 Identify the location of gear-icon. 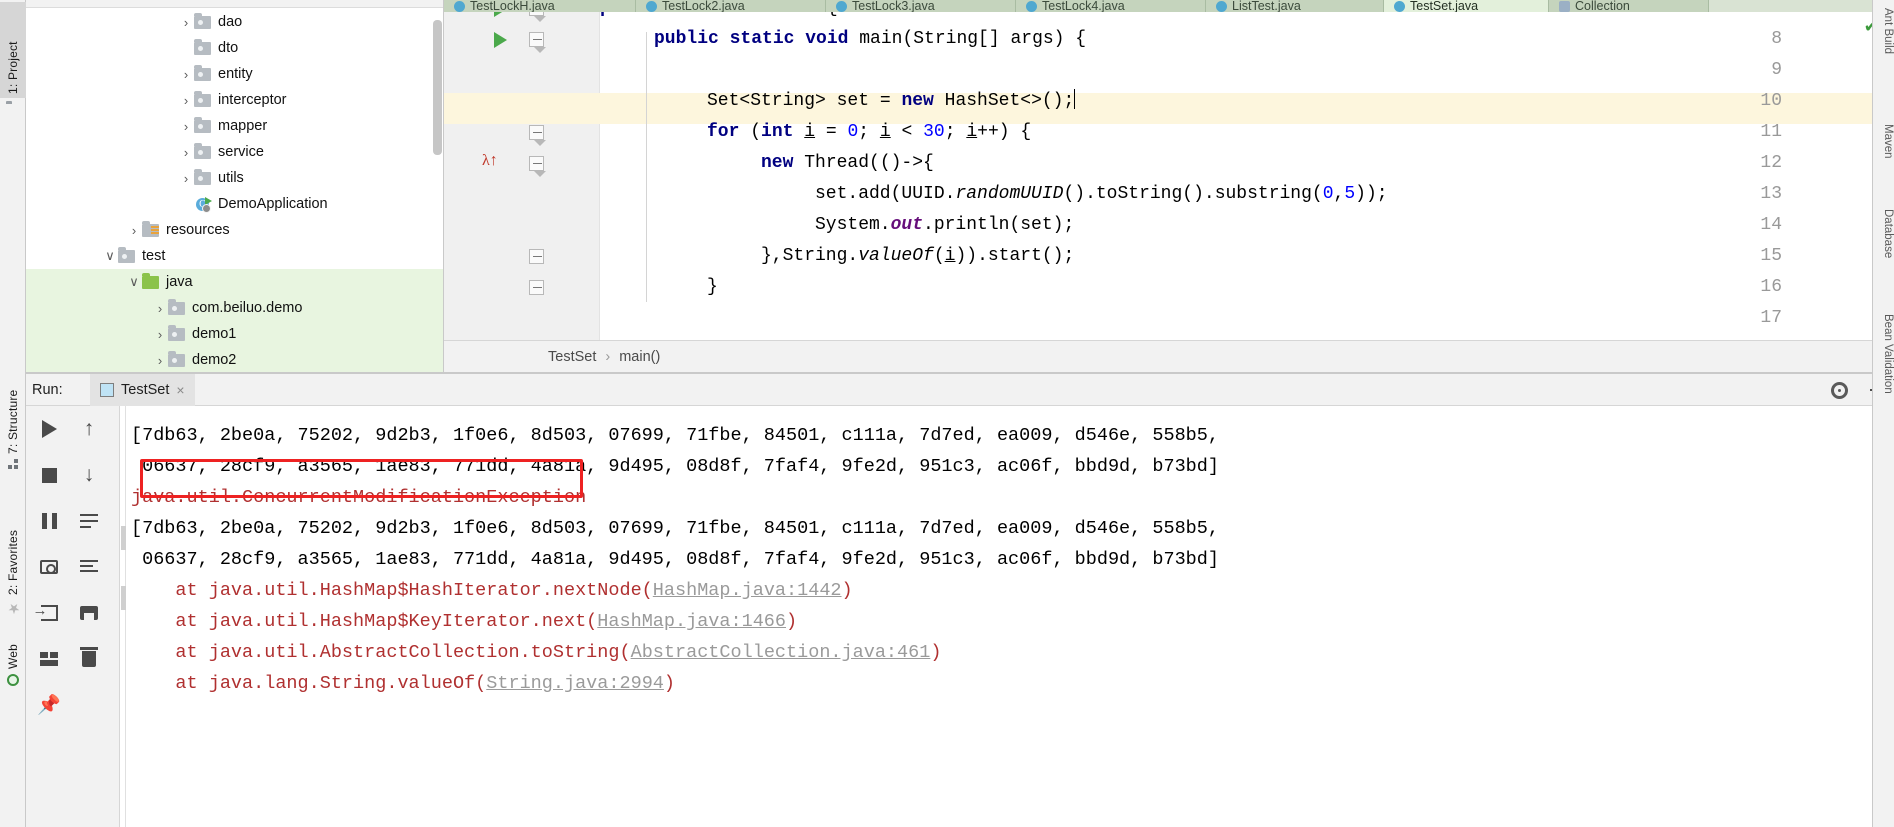
(1839, 390).